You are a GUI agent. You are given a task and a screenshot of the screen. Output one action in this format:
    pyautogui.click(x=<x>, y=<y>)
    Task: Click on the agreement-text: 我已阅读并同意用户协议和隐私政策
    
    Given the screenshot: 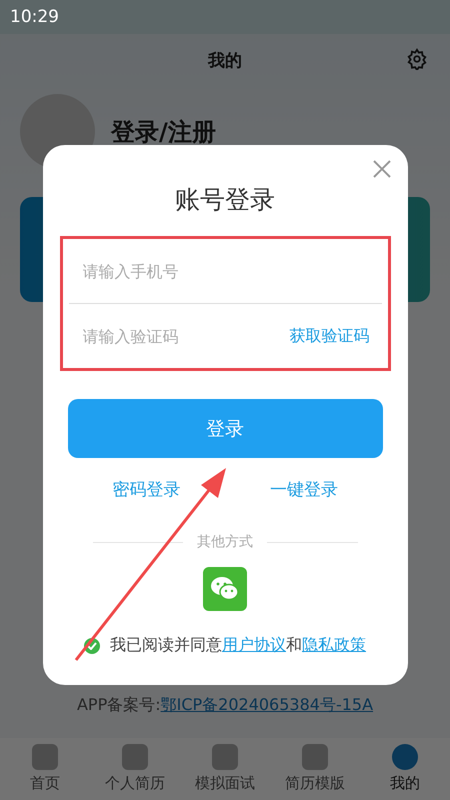 What is the action you would take?
    pyautogui.click(x=238, y=645)
    